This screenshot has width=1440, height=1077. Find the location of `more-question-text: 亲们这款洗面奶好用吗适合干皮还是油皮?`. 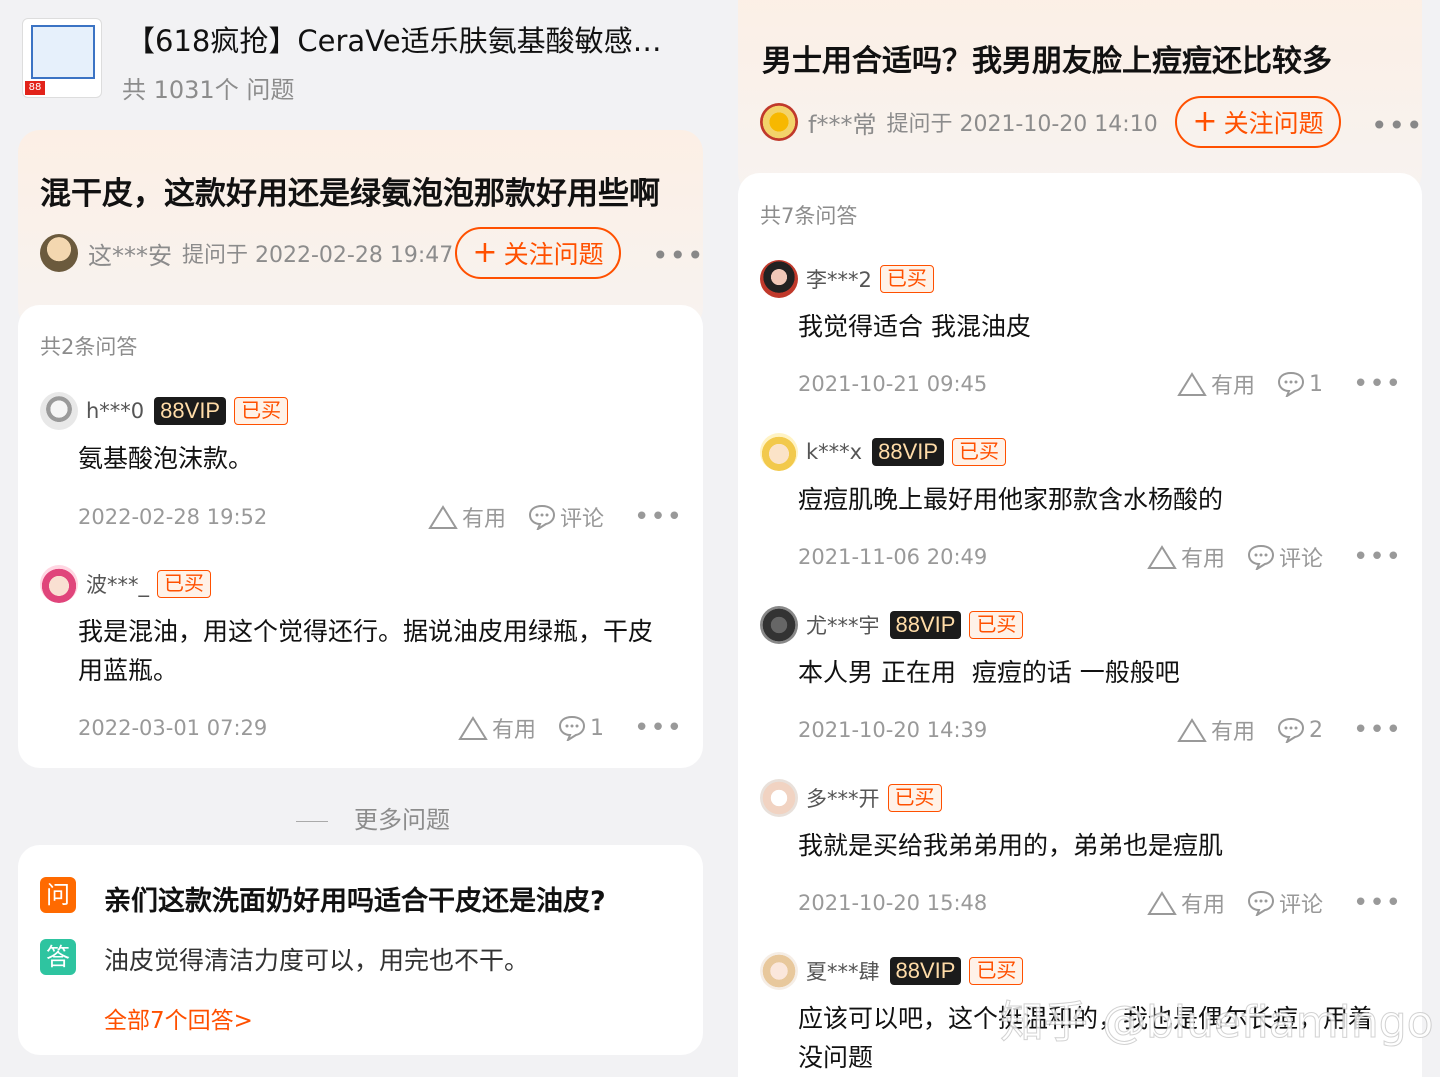

more-question-text: 亲们这款洗面奶好用吗适合干皮还是油皮? is located at coordinates (355, 898).